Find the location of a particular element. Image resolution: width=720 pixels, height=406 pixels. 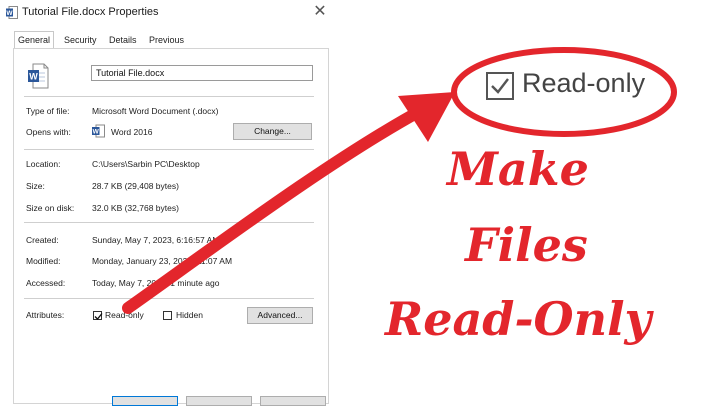

size-value: 28.7 KB (29,408 bytes) is located at coordinates (135, 186).